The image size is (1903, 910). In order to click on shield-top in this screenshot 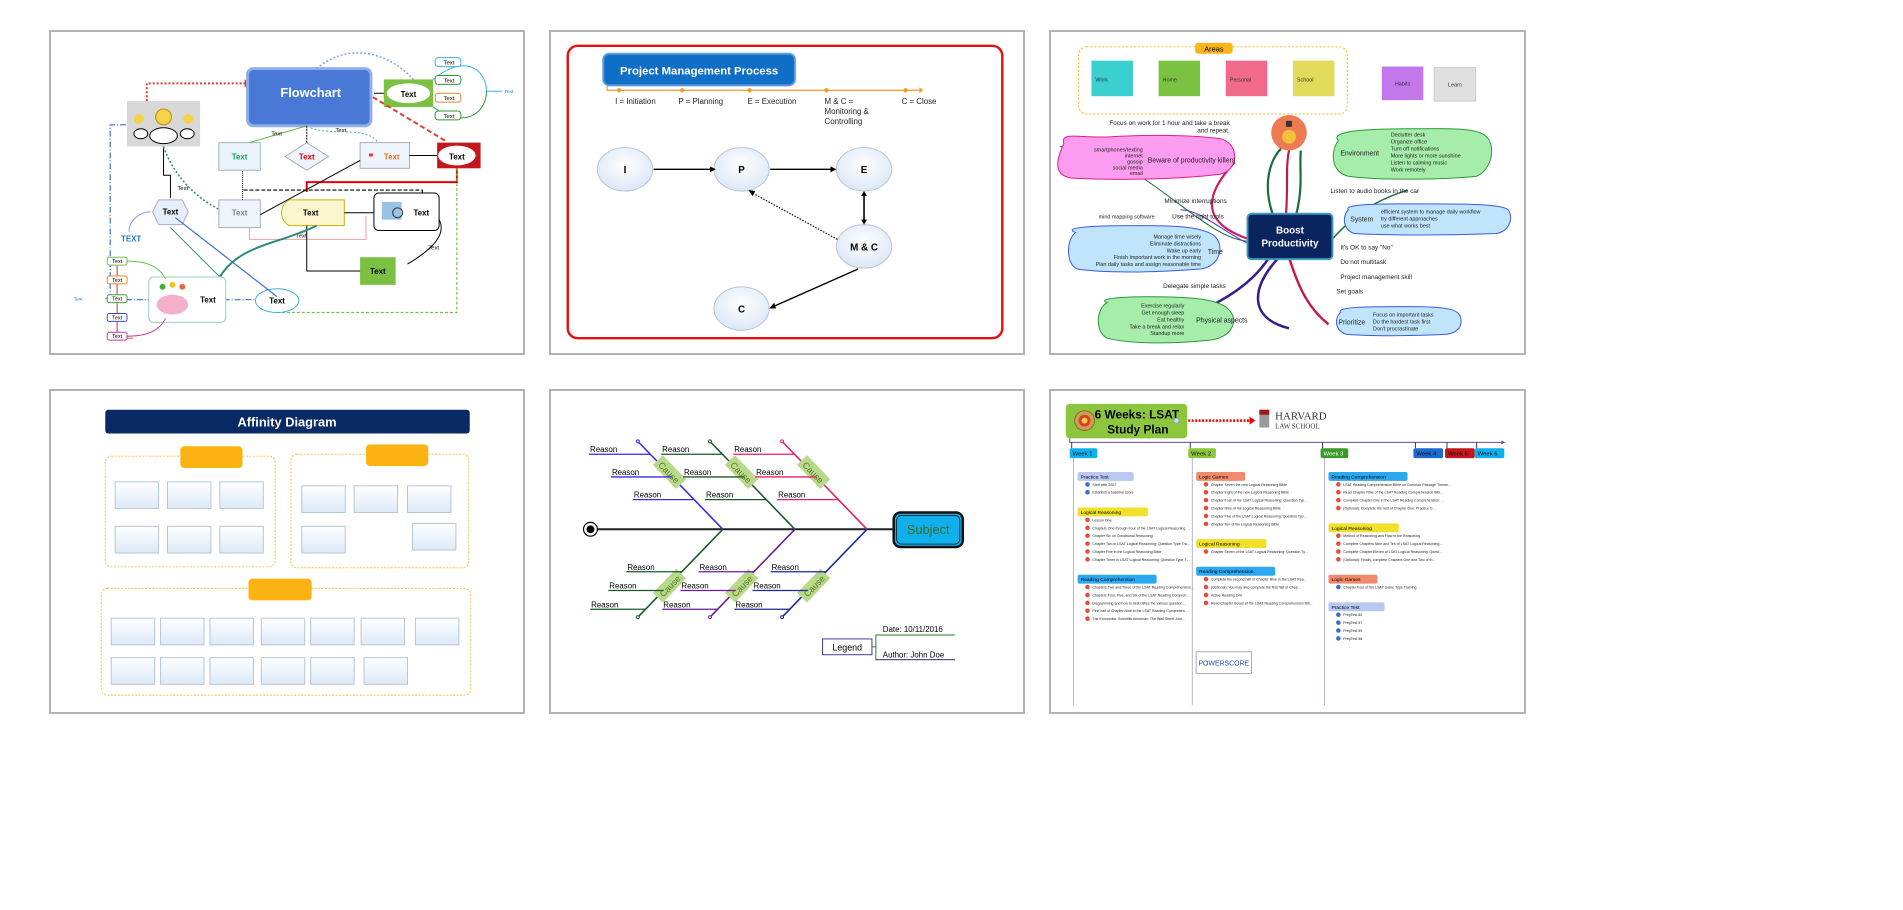, I will do `click(1264, 412)`.